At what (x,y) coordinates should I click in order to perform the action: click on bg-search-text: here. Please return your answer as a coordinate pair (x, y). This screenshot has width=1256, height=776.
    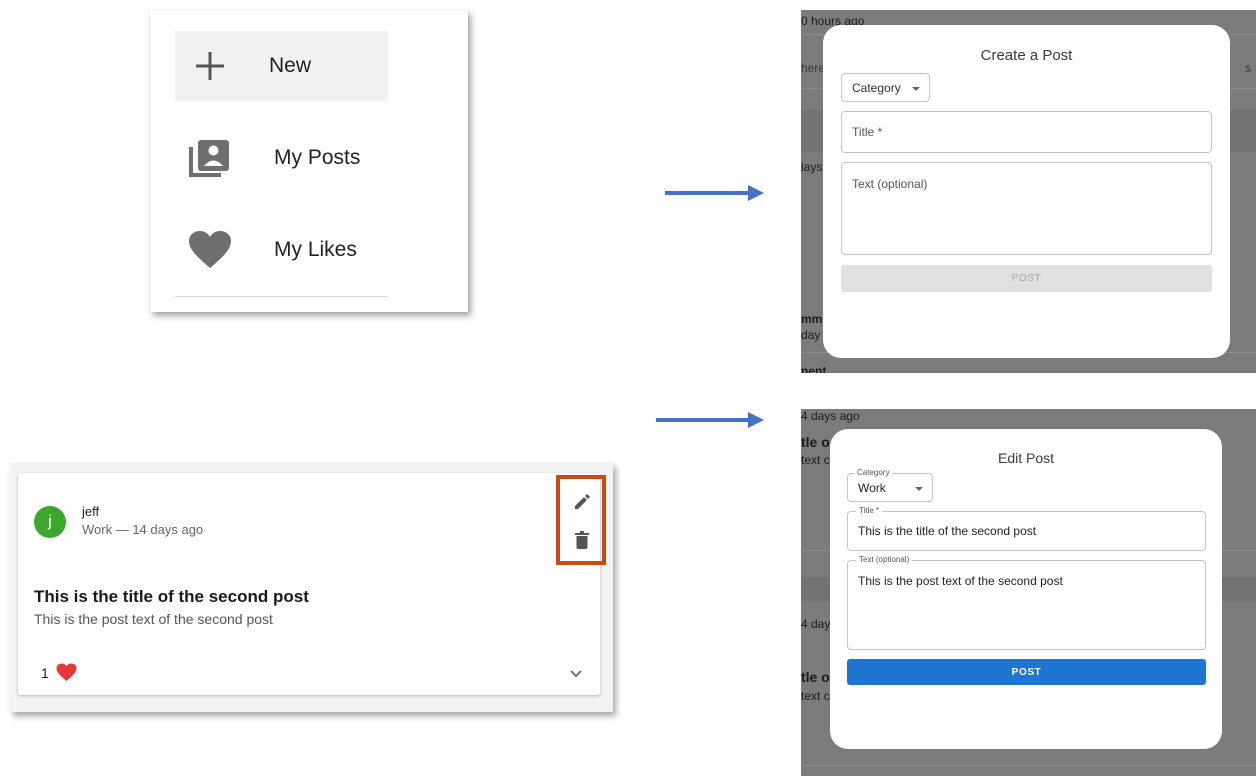
    Looking at the image, I should click on (813, 68).